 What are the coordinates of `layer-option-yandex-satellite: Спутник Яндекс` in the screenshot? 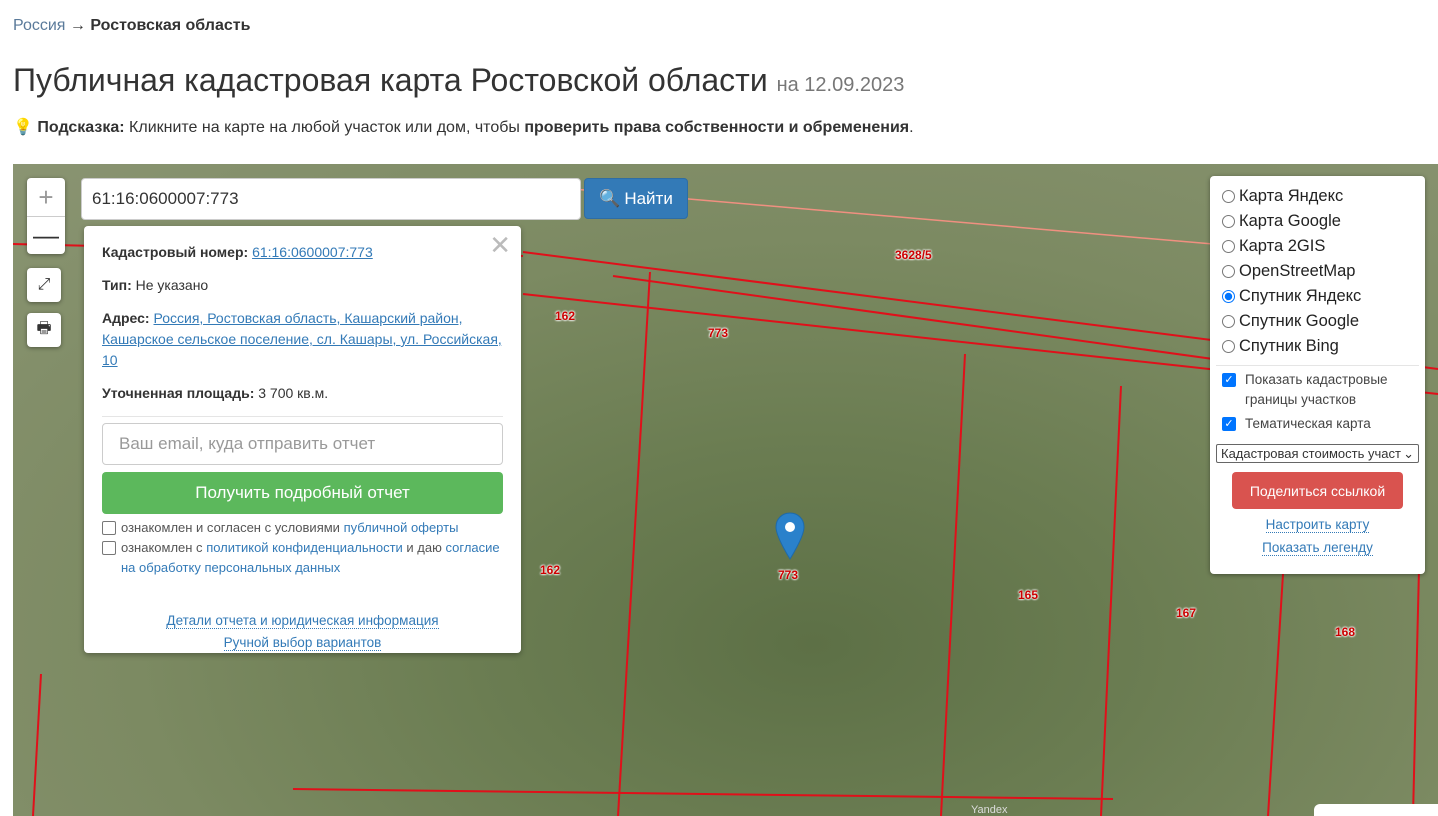 It's located at (1317, 296).